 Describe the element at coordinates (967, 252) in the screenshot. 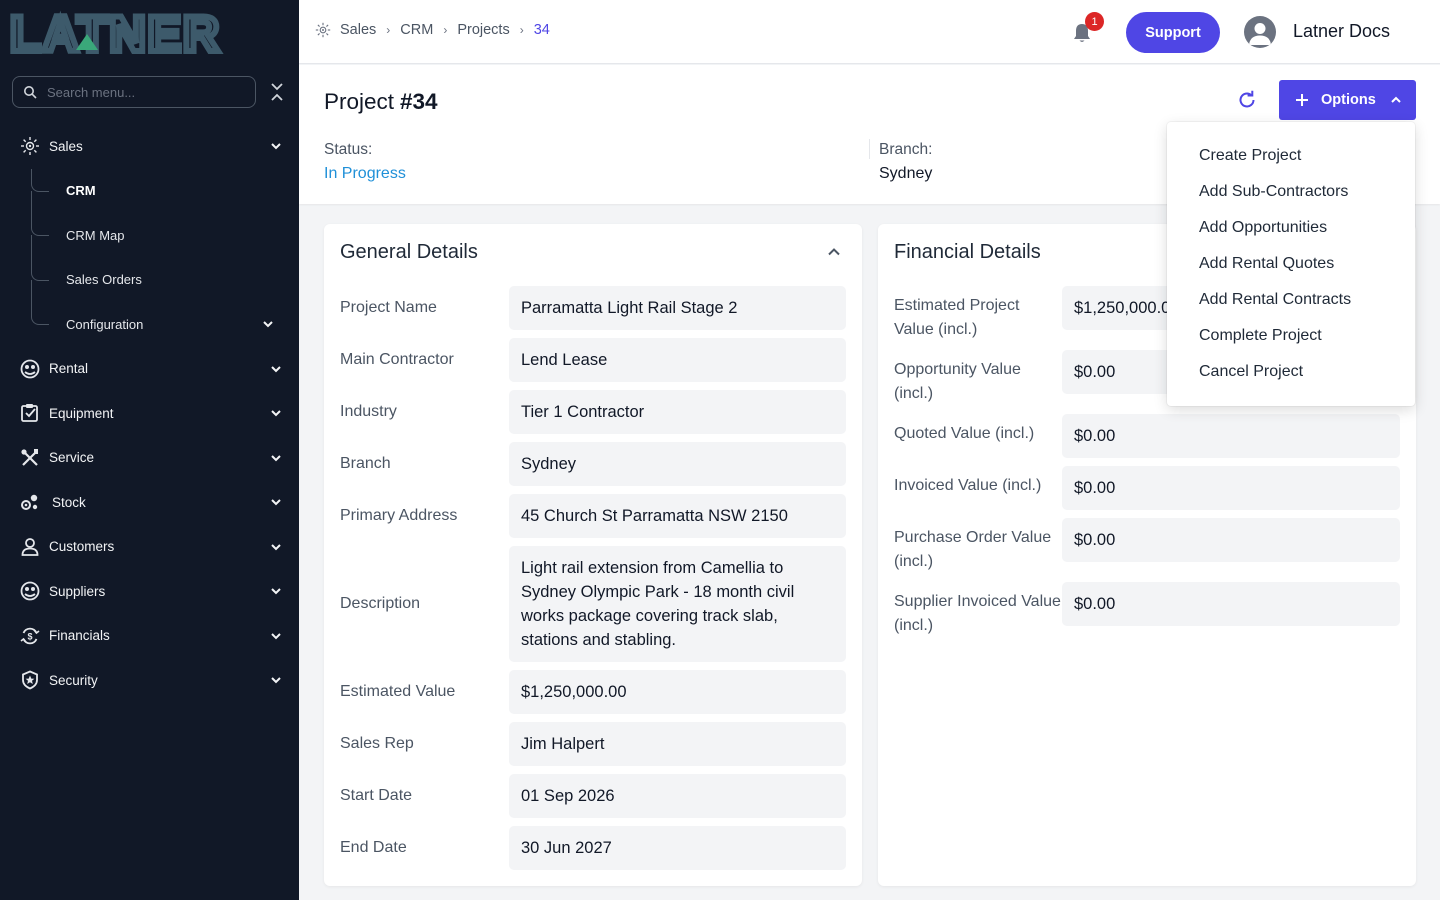

I see `card-title: Financial Details` at that location.